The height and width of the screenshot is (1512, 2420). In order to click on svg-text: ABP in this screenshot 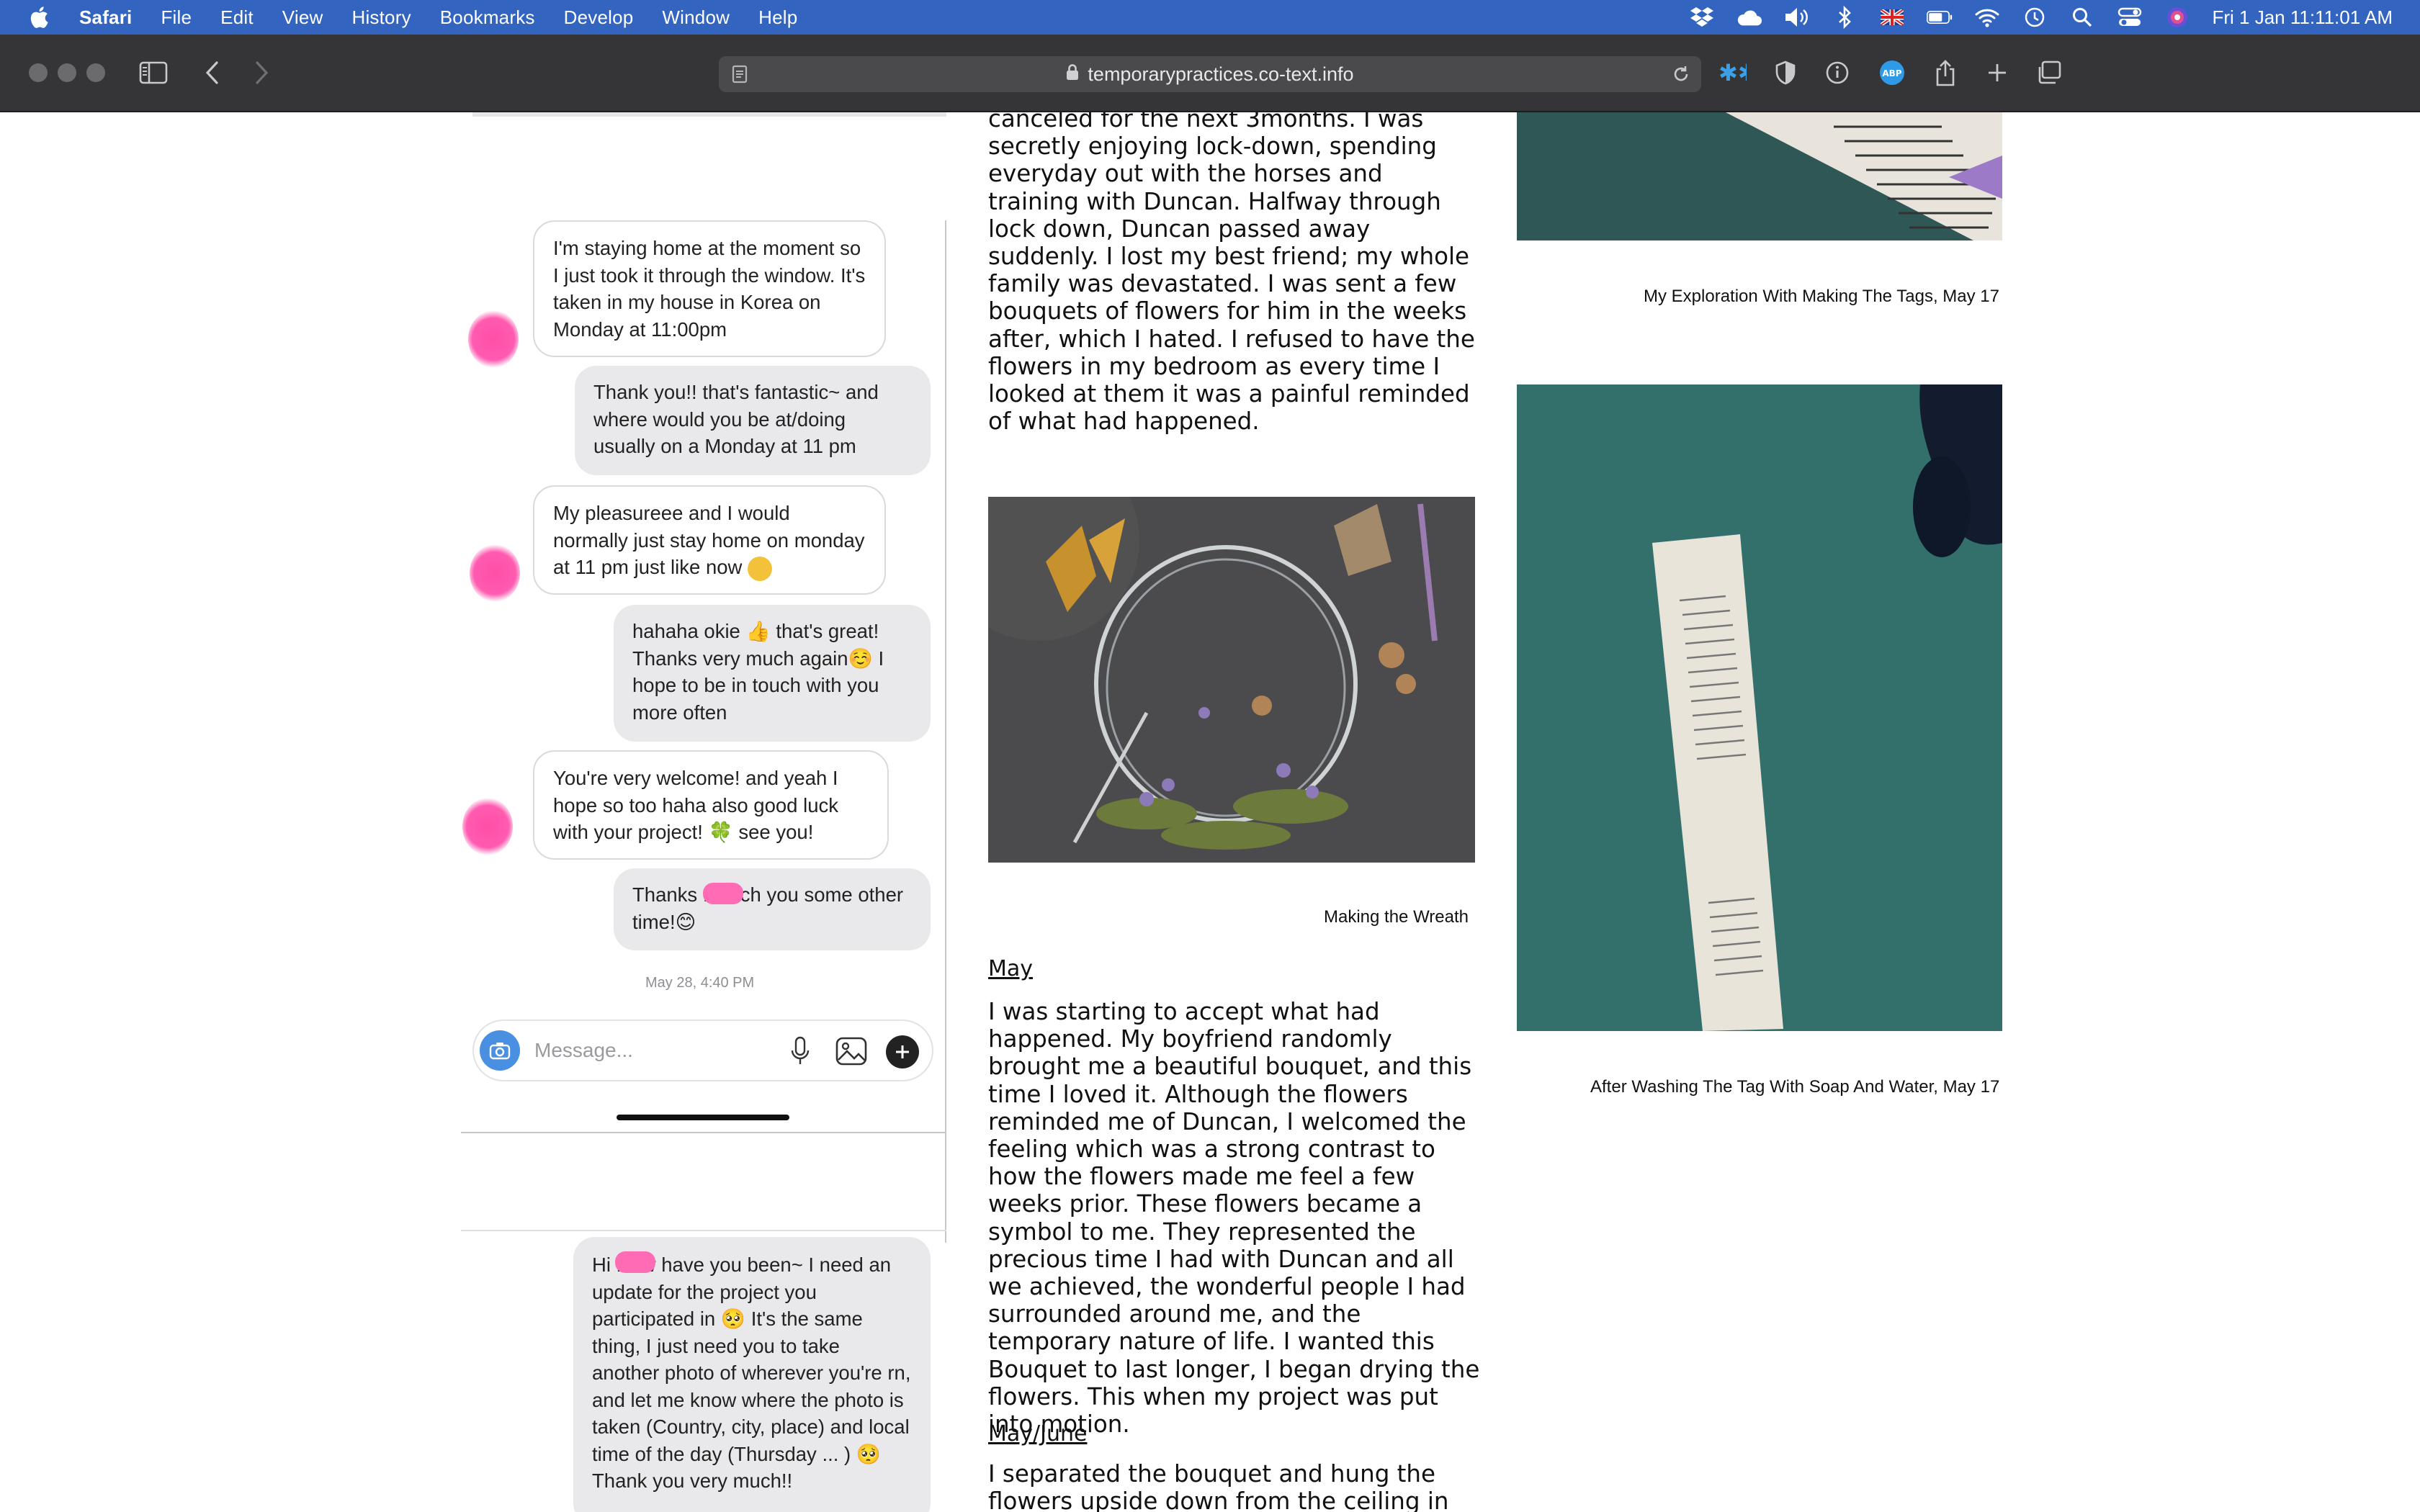, I will do `click(1891, 73)`.